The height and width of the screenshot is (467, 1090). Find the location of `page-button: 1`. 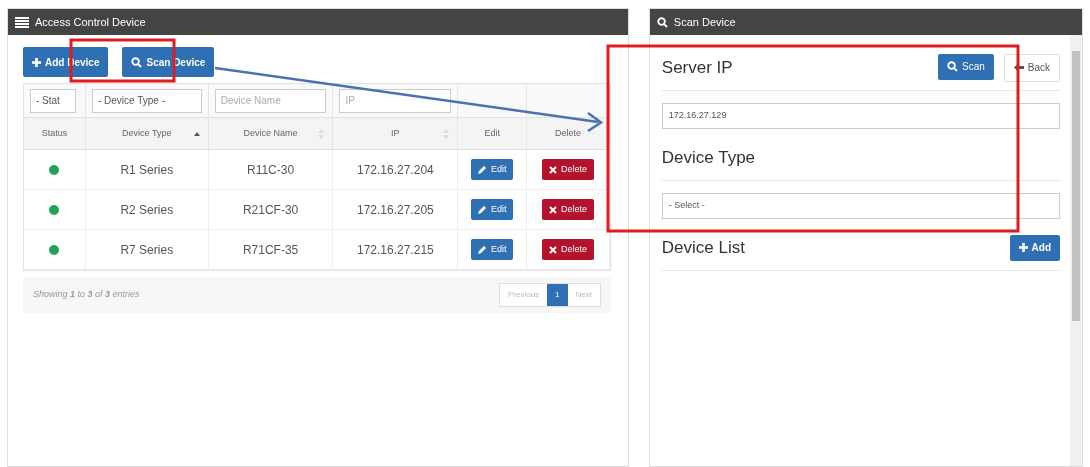

page-button: 1 is located at coordinates (557, 295).